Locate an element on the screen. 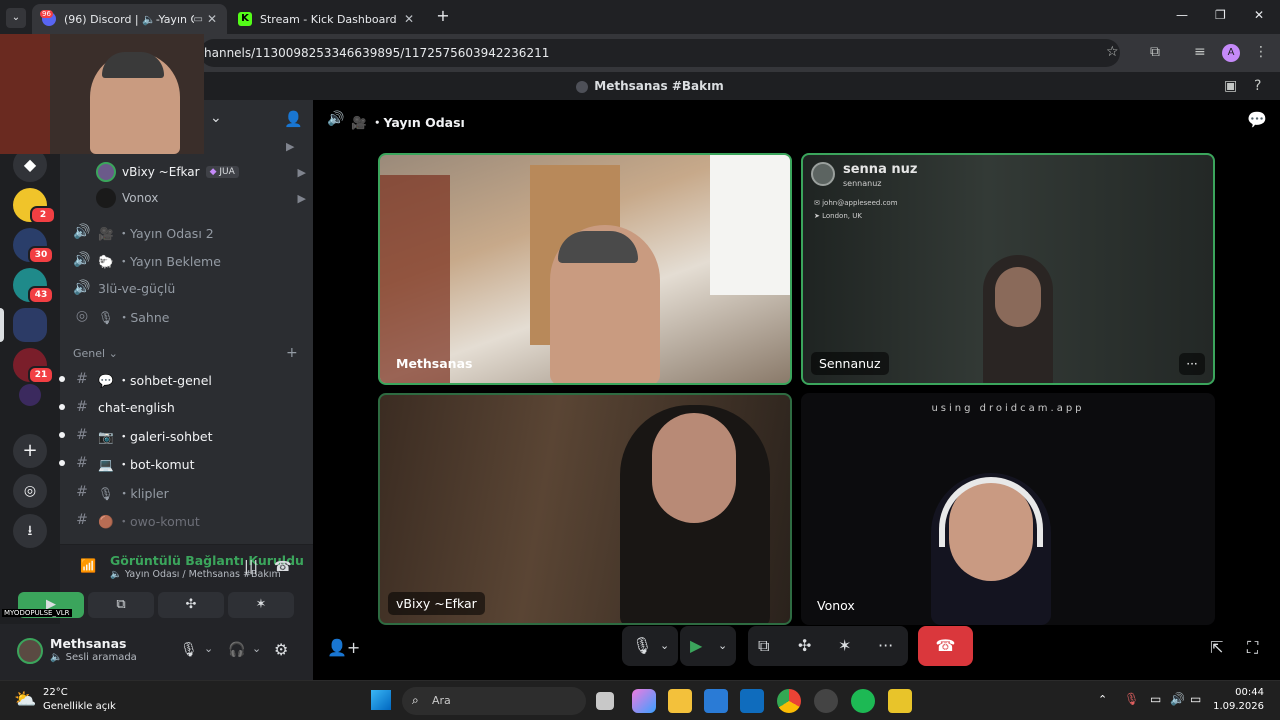  voice-member-name: vBixy ~Efkar is located at coordinates (161, 172).